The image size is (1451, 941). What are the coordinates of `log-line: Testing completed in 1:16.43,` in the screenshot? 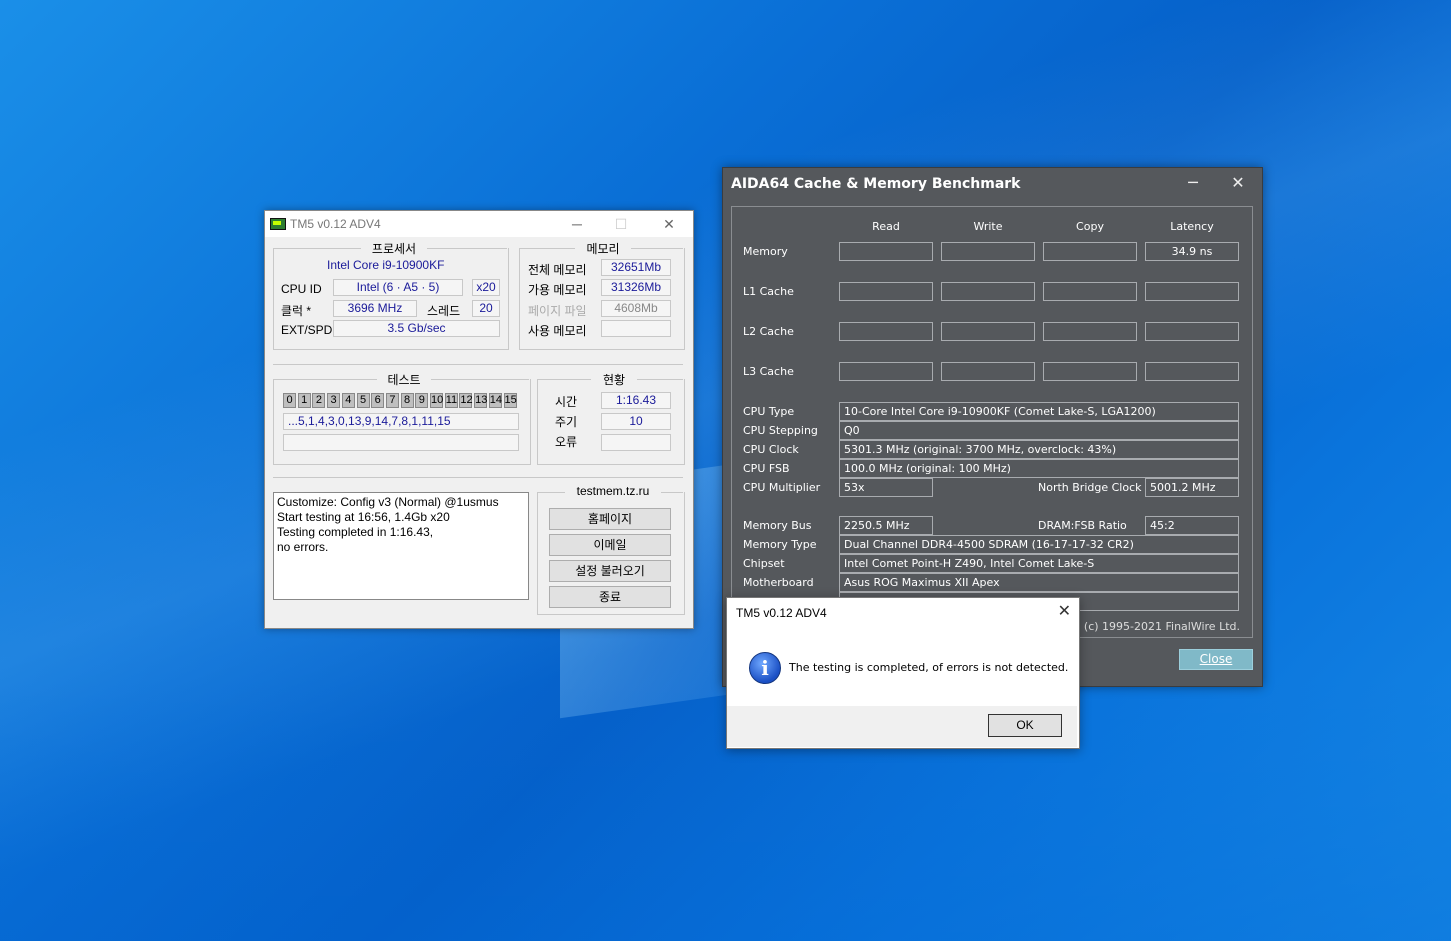 It's located at (355, 532).